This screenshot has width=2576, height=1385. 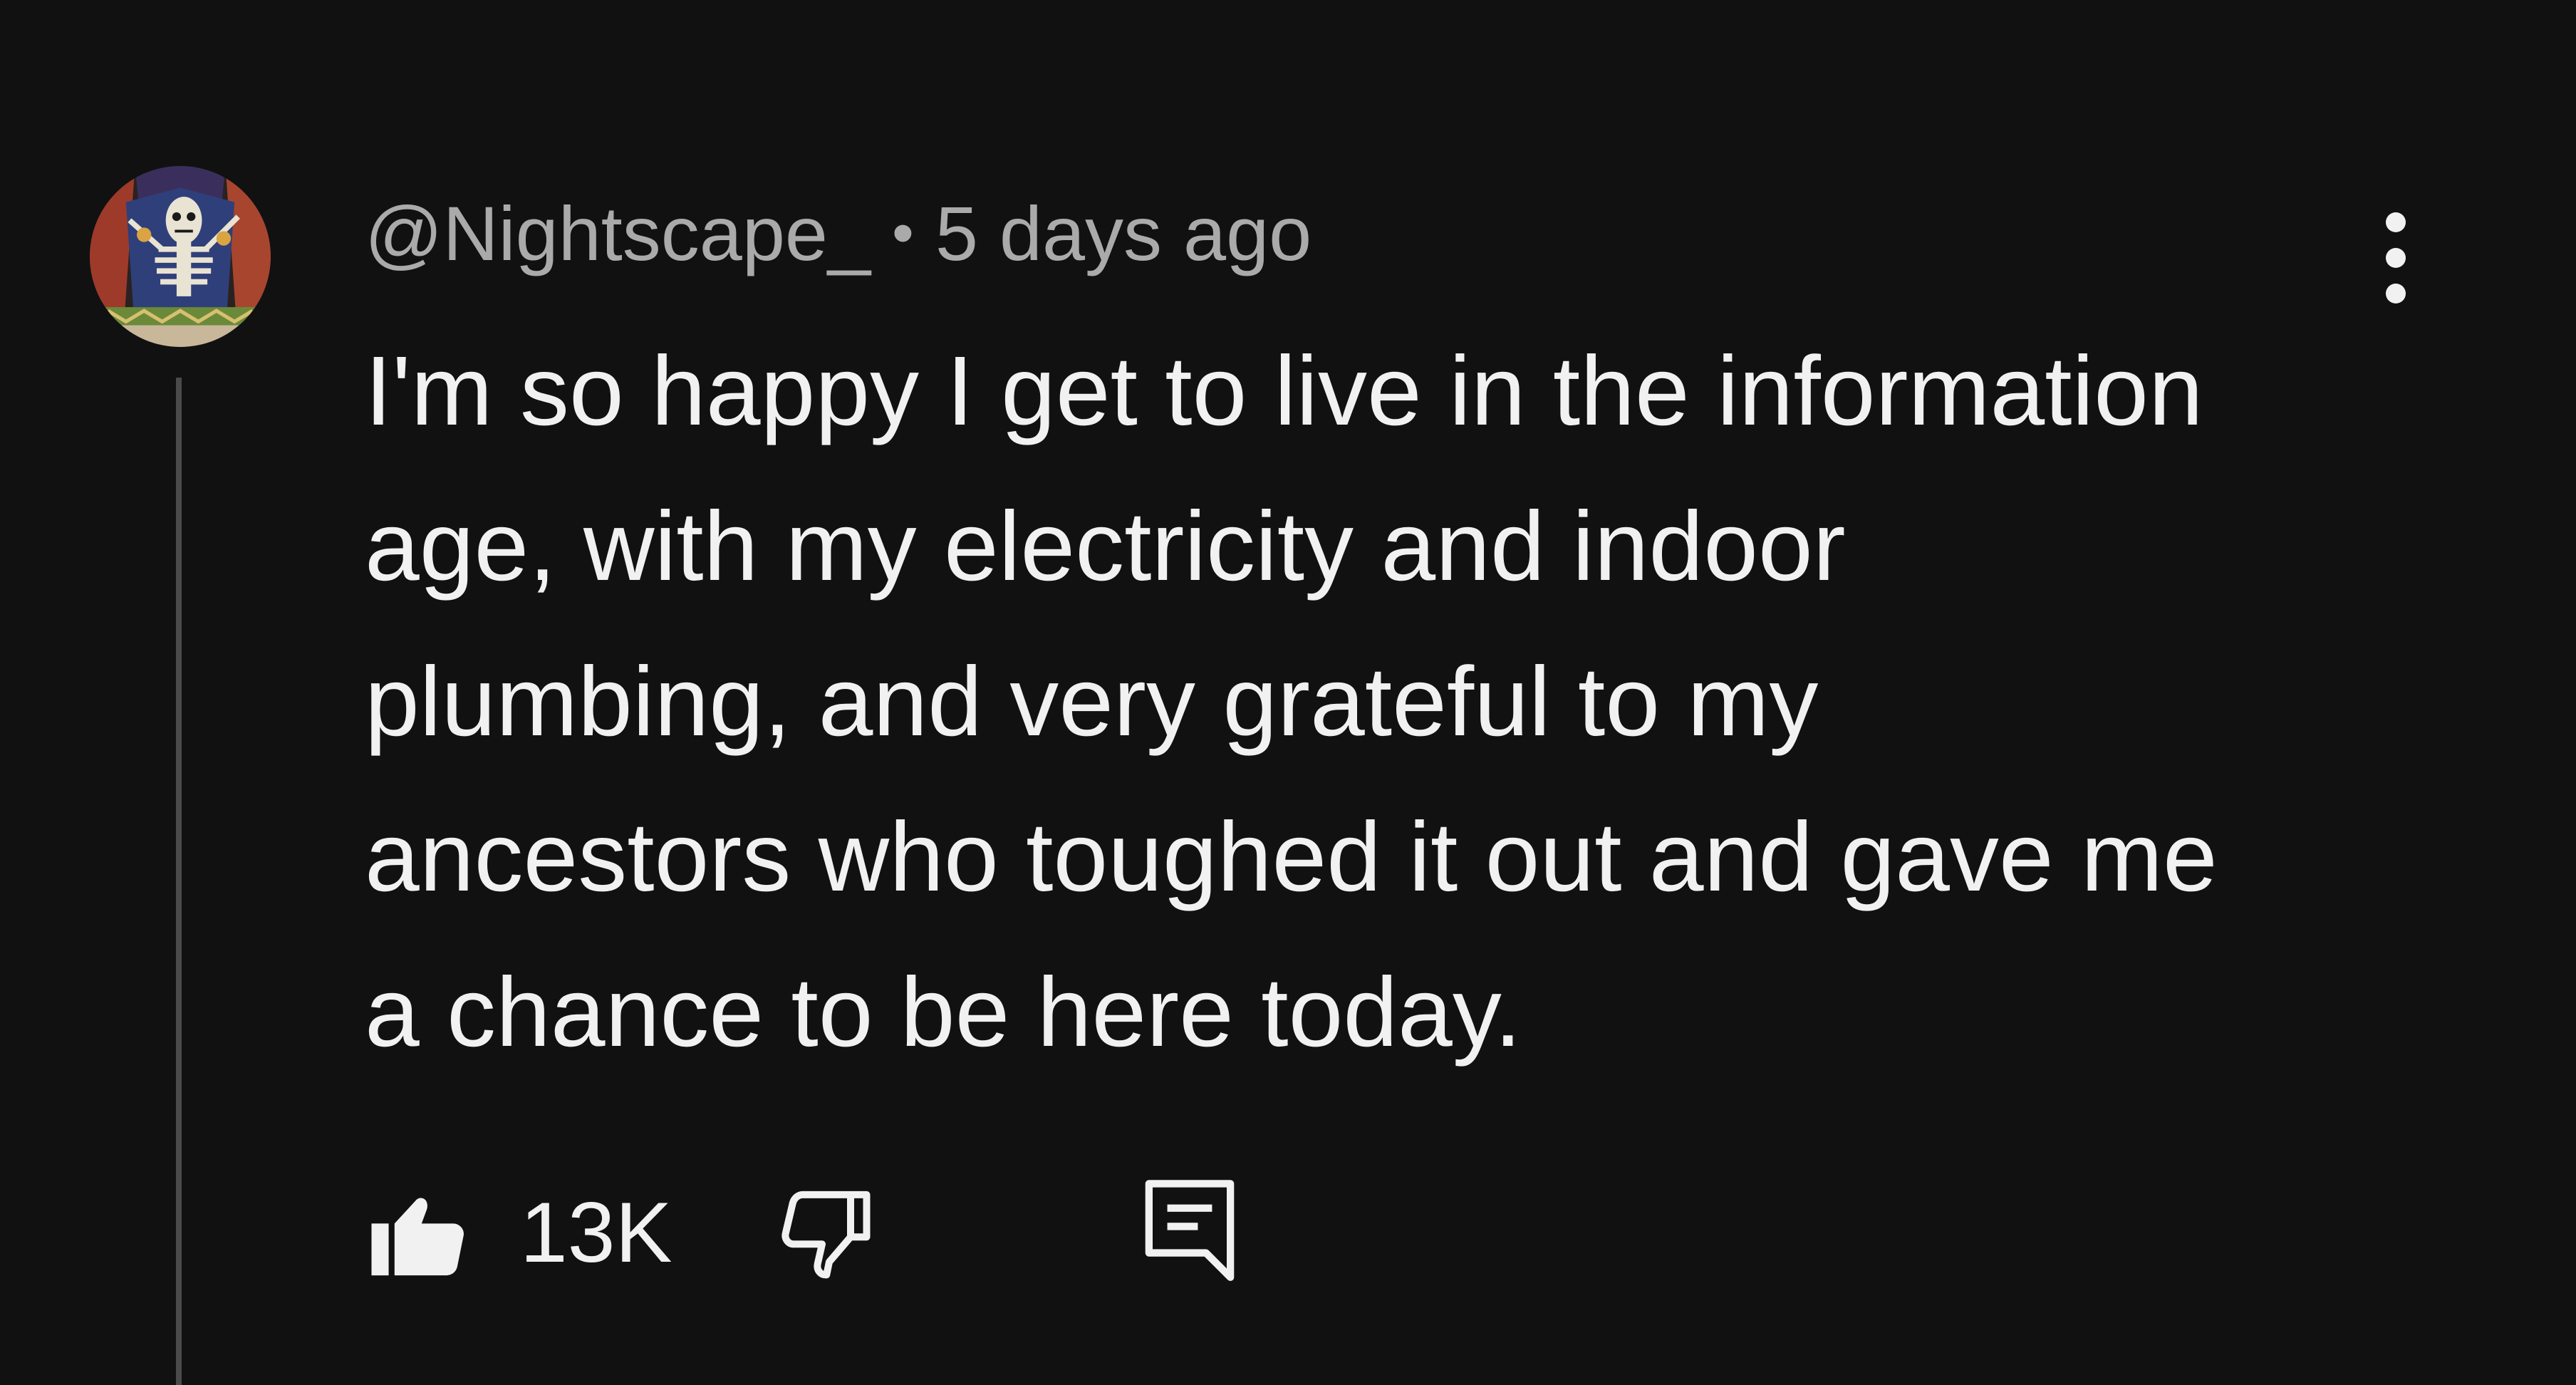 I want to click on reply-button, so click(x=1190, y=1233).